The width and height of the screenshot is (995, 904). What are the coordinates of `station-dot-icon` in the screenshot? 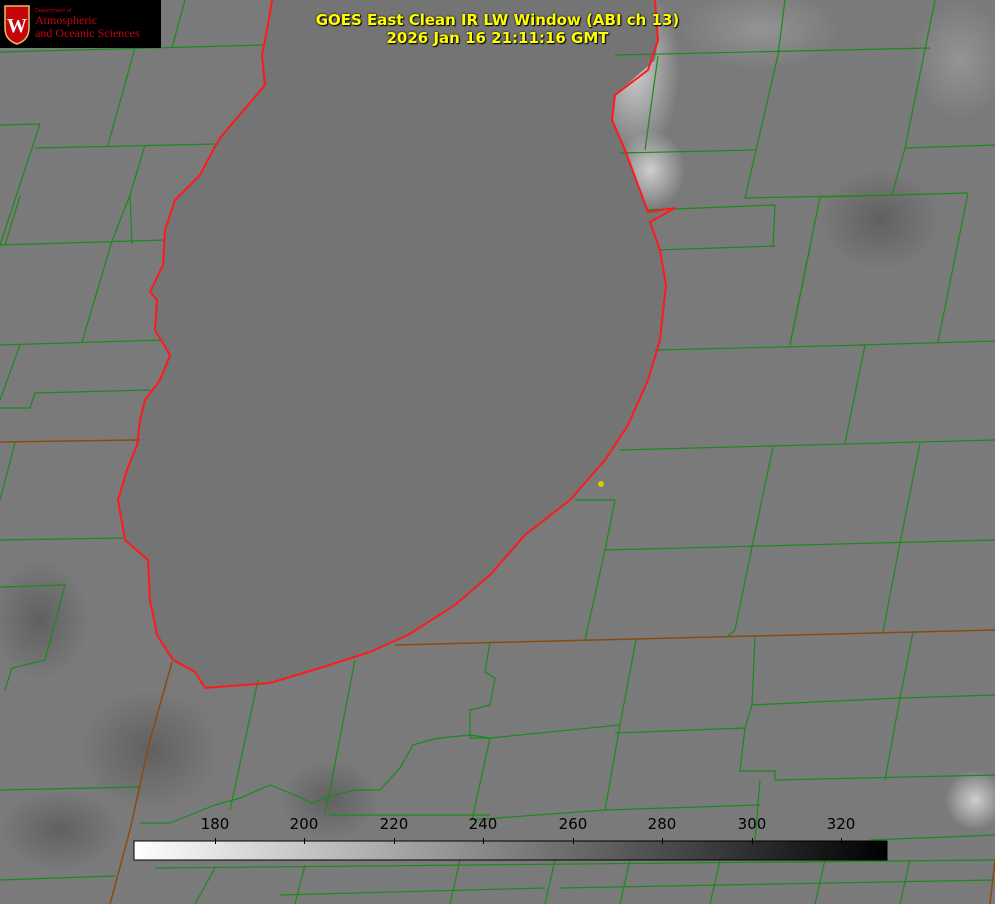 It's located at (601, 484).